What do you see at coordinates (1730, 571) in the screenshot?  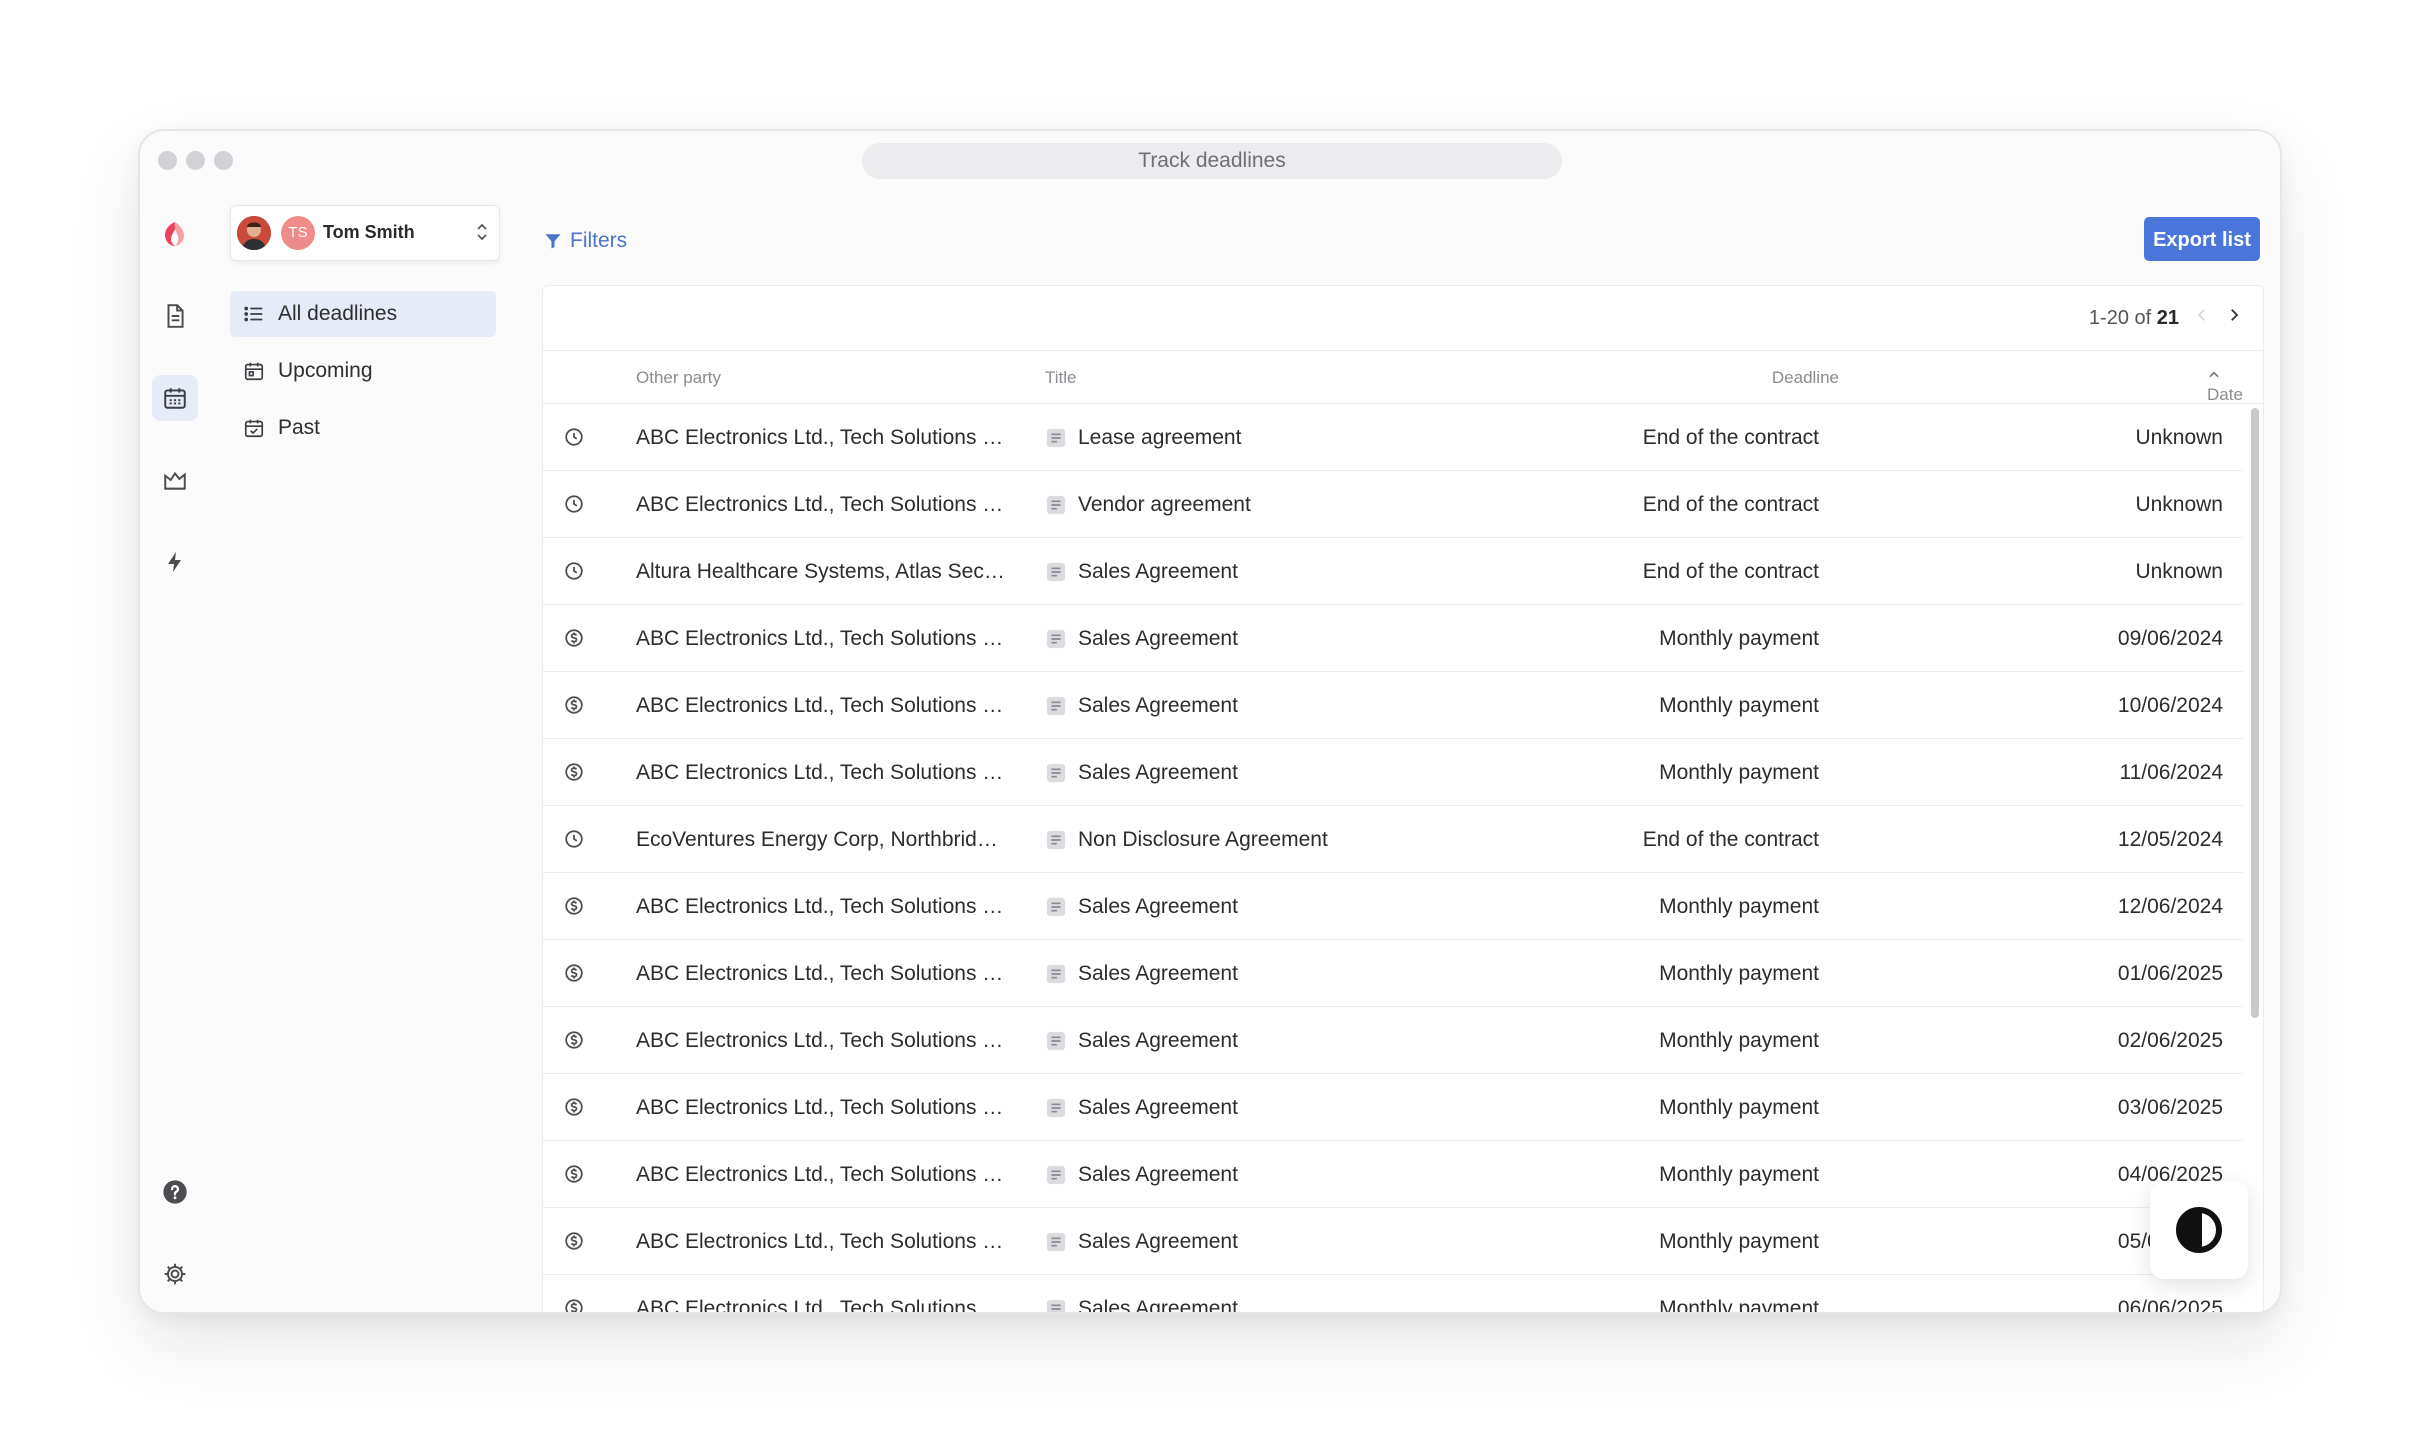 I see `deadline-cell: End of the contract` at bounding box center [1730, 571].